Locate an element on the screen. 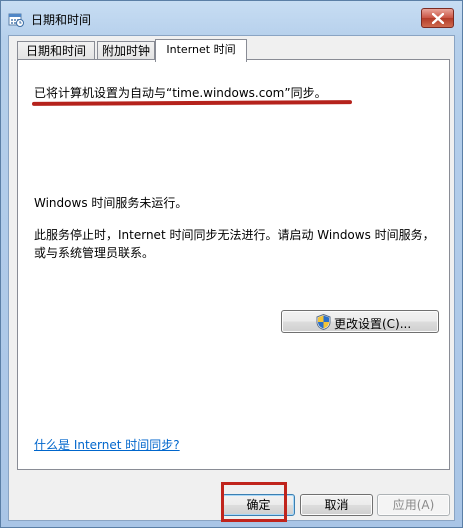 The image size is (463, 528). cancel-button: 取消 is located at coordinates (336, 505).